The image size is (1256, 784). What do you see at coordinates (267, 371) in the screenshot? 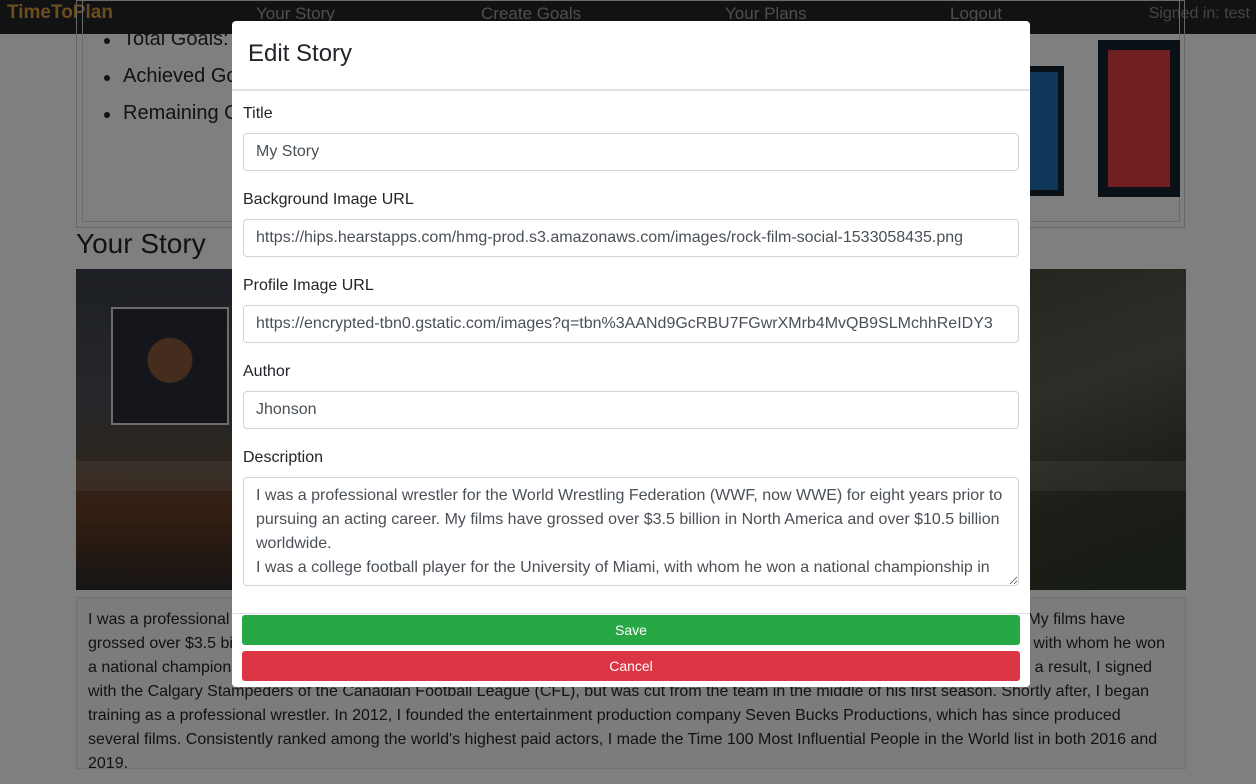
I see `author-label: Author` at bounding box center [267, 371].